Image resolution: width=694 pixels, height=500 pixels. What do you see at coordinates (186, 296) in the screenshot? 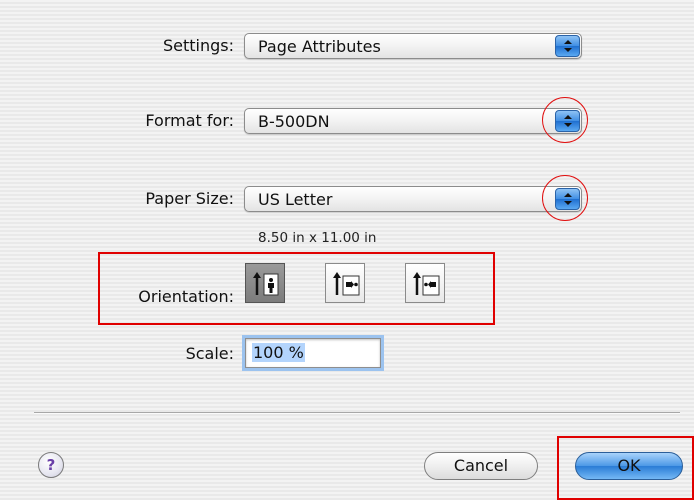
I see `orientation-label: Orientation:` at bounding box center [186, 296].